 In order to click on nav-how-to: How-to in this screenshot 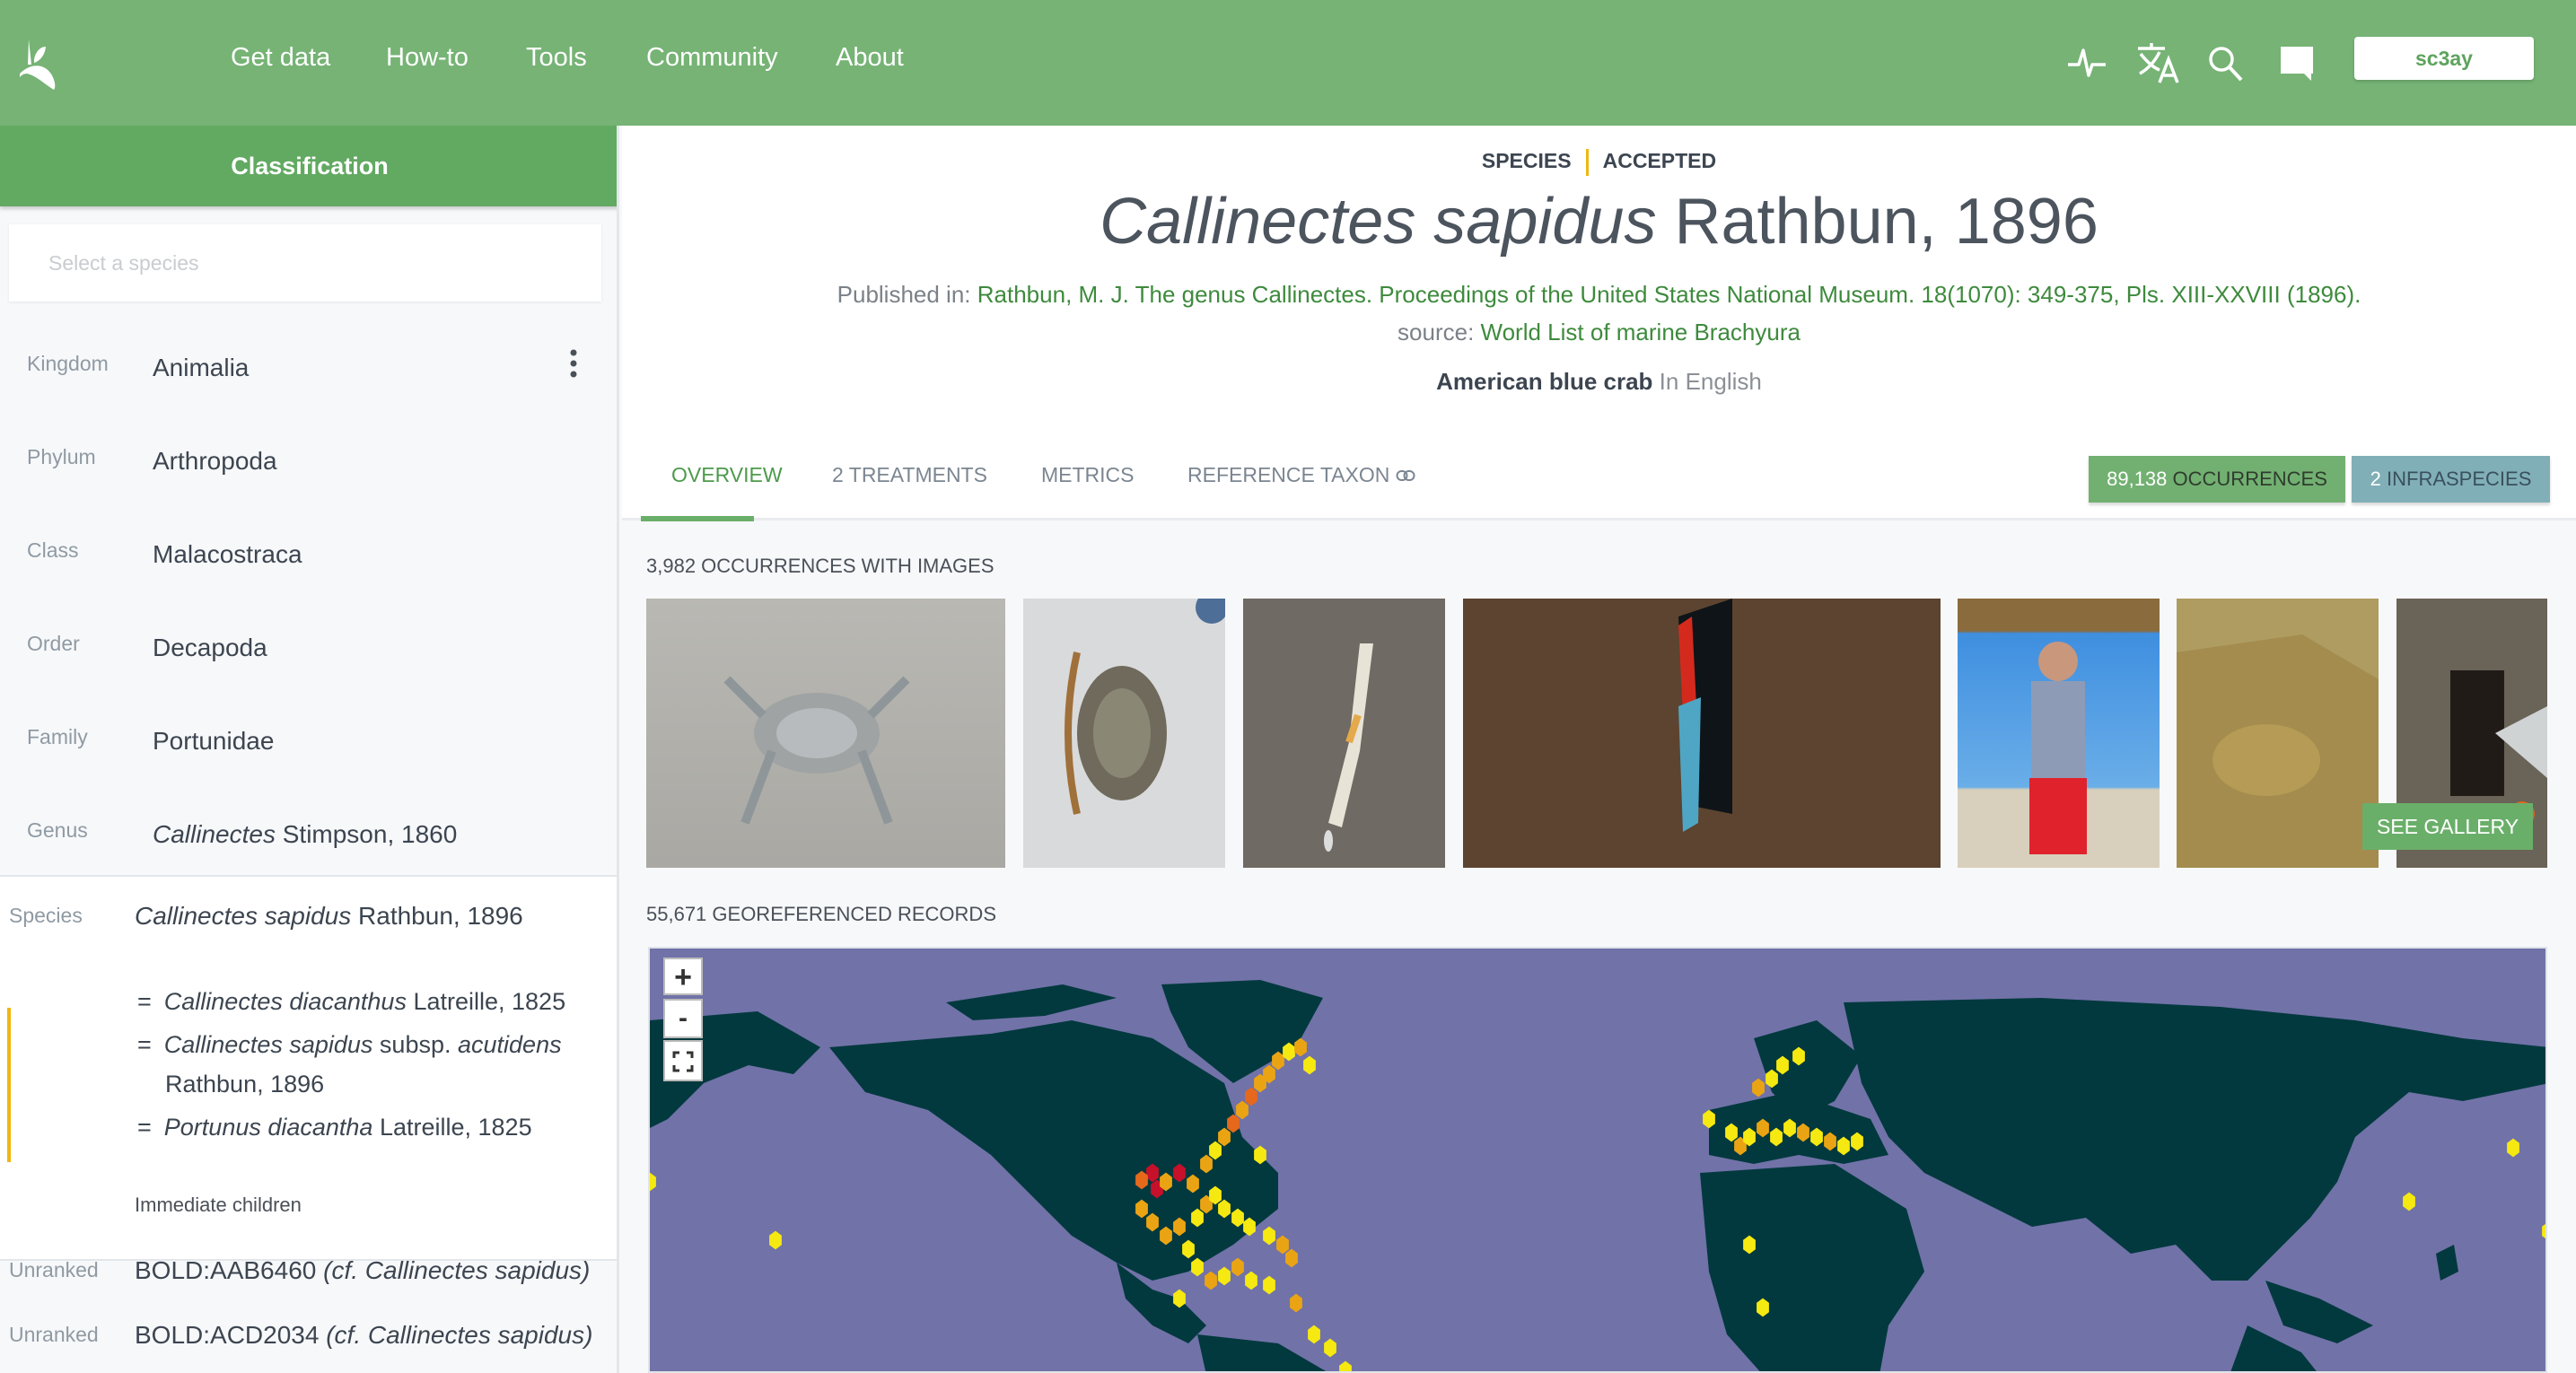, I will do `click(427, 58)`.